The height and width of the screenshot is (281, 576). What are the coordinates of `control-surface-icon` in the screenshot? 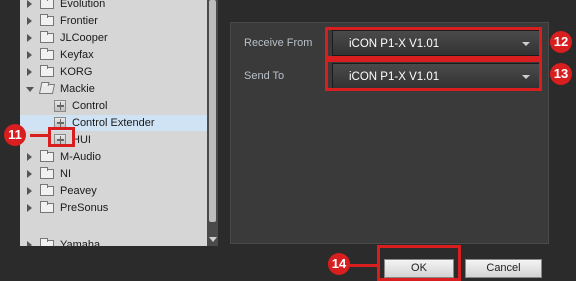 It's located at (60, 106).